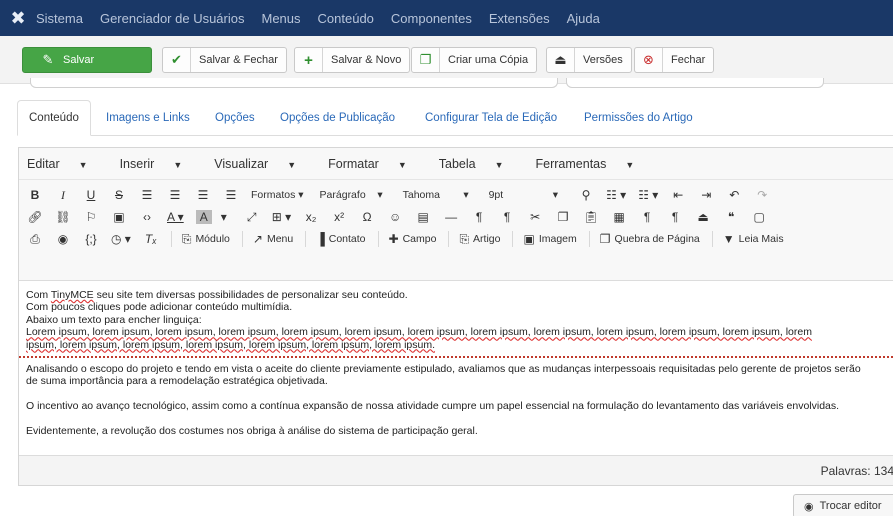  I want to click on save-button: ✎ Salvar, so click(87, 60).